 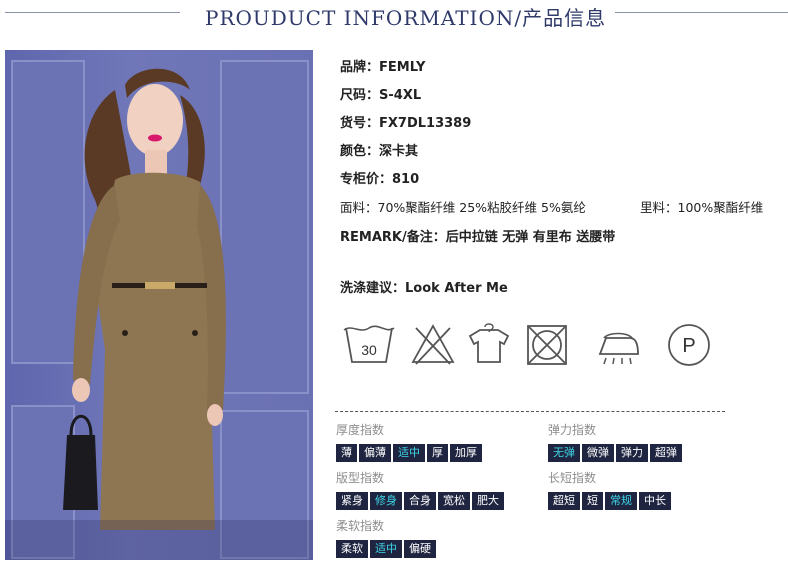 What do you see at coordinates (551, 206) in the screenshot?
I see `spec-fabric: 面料：70%聚酯纤维 25%粘胶纤维 5%氨纶 里料：100%聚酯纤维` at bounding box center [551, 206].